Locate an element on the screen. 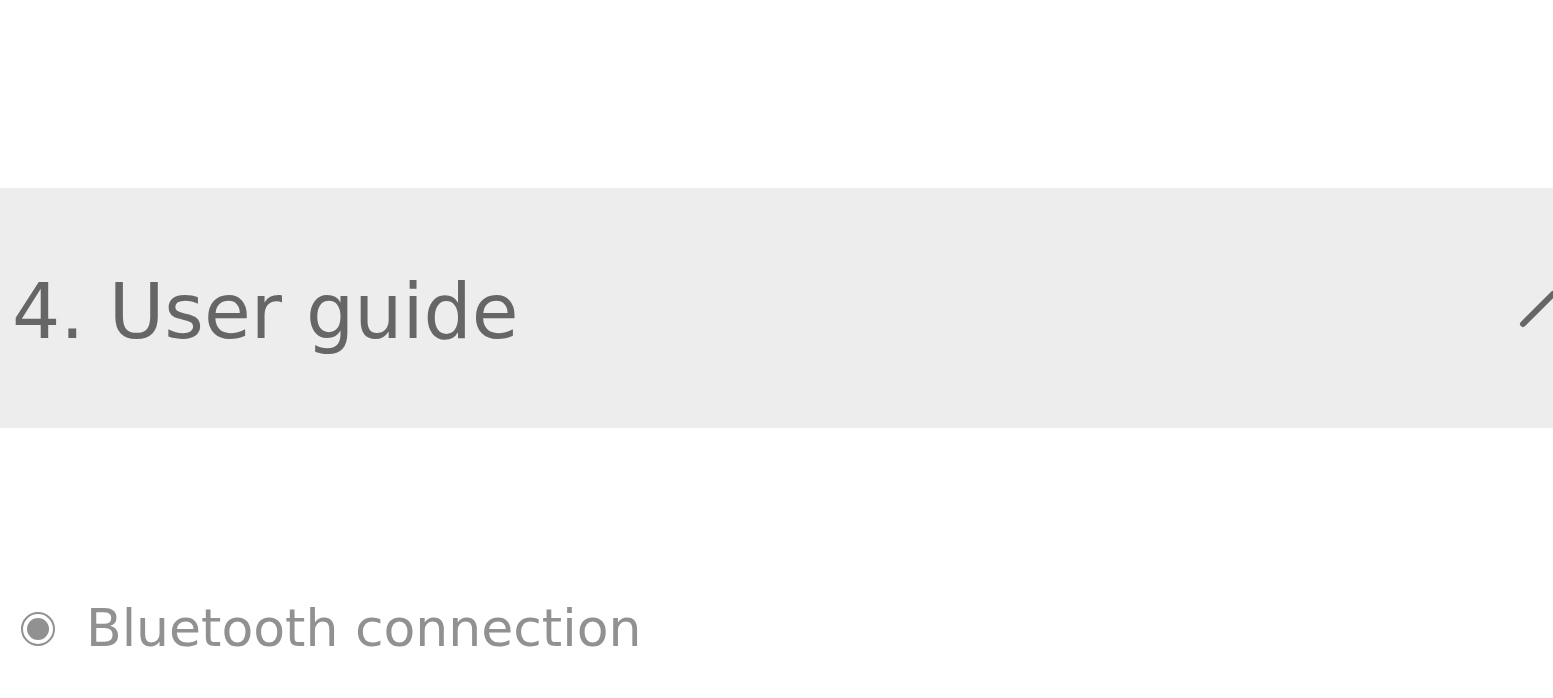  item-label: Bluetooth connection is located at coordinates (364, 629).